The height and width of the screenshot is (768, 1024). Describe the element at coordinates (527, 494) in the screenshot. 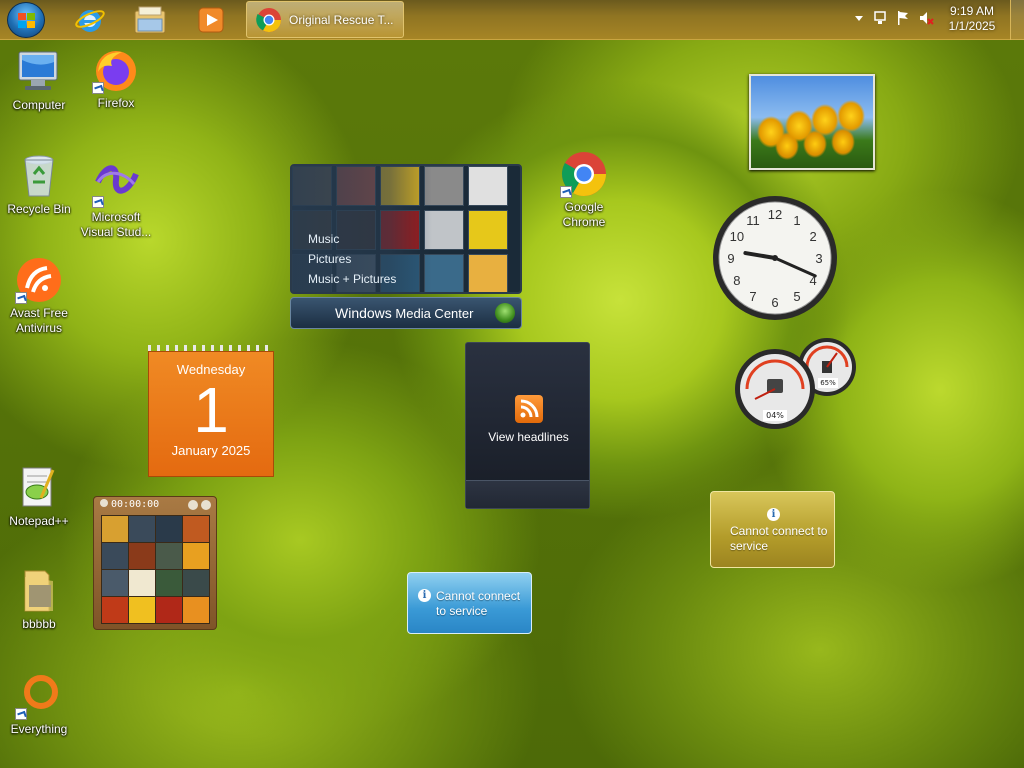

I see `feed-footer` at that location.